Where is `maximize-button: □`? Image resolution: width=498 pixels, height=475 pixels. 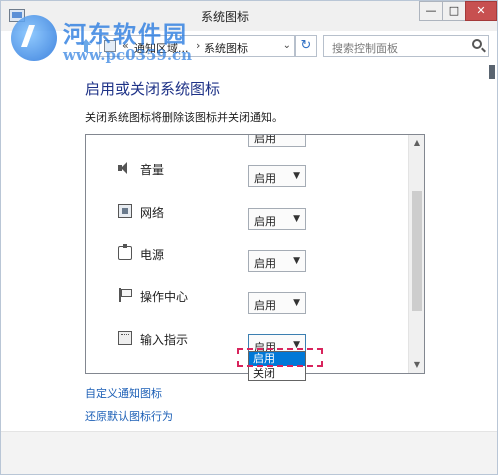
maximize-button: □ is located at coordinates (454, 11).